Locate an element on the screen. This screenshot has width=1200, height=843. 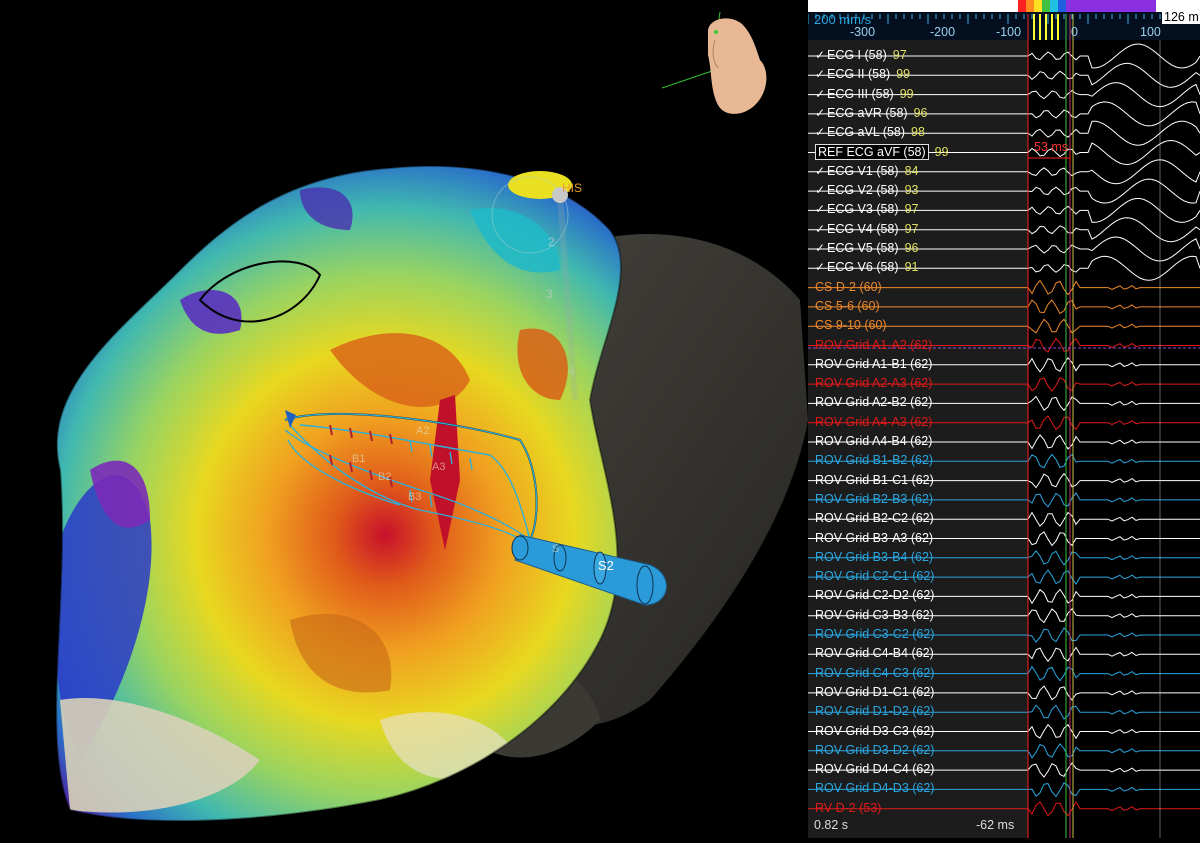
channel-row: ROV Grid B1-B2 (62) is located at coordinates (874, 460).